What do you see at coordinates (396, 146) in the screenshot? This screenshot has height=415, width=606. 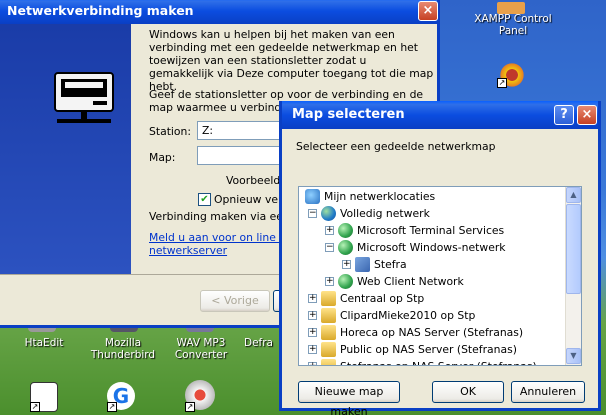 I see `dialog-instruction: Selecteer een gedeelde netwerkmap` at bounding box center [396, 146].